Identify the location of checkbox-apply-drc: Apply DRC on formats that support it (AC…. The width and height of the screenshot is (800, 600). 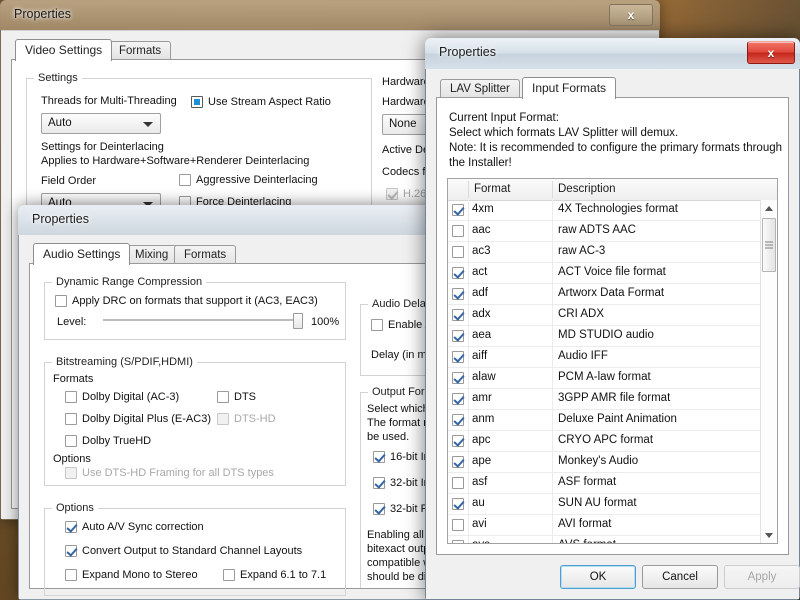
(186, 301).